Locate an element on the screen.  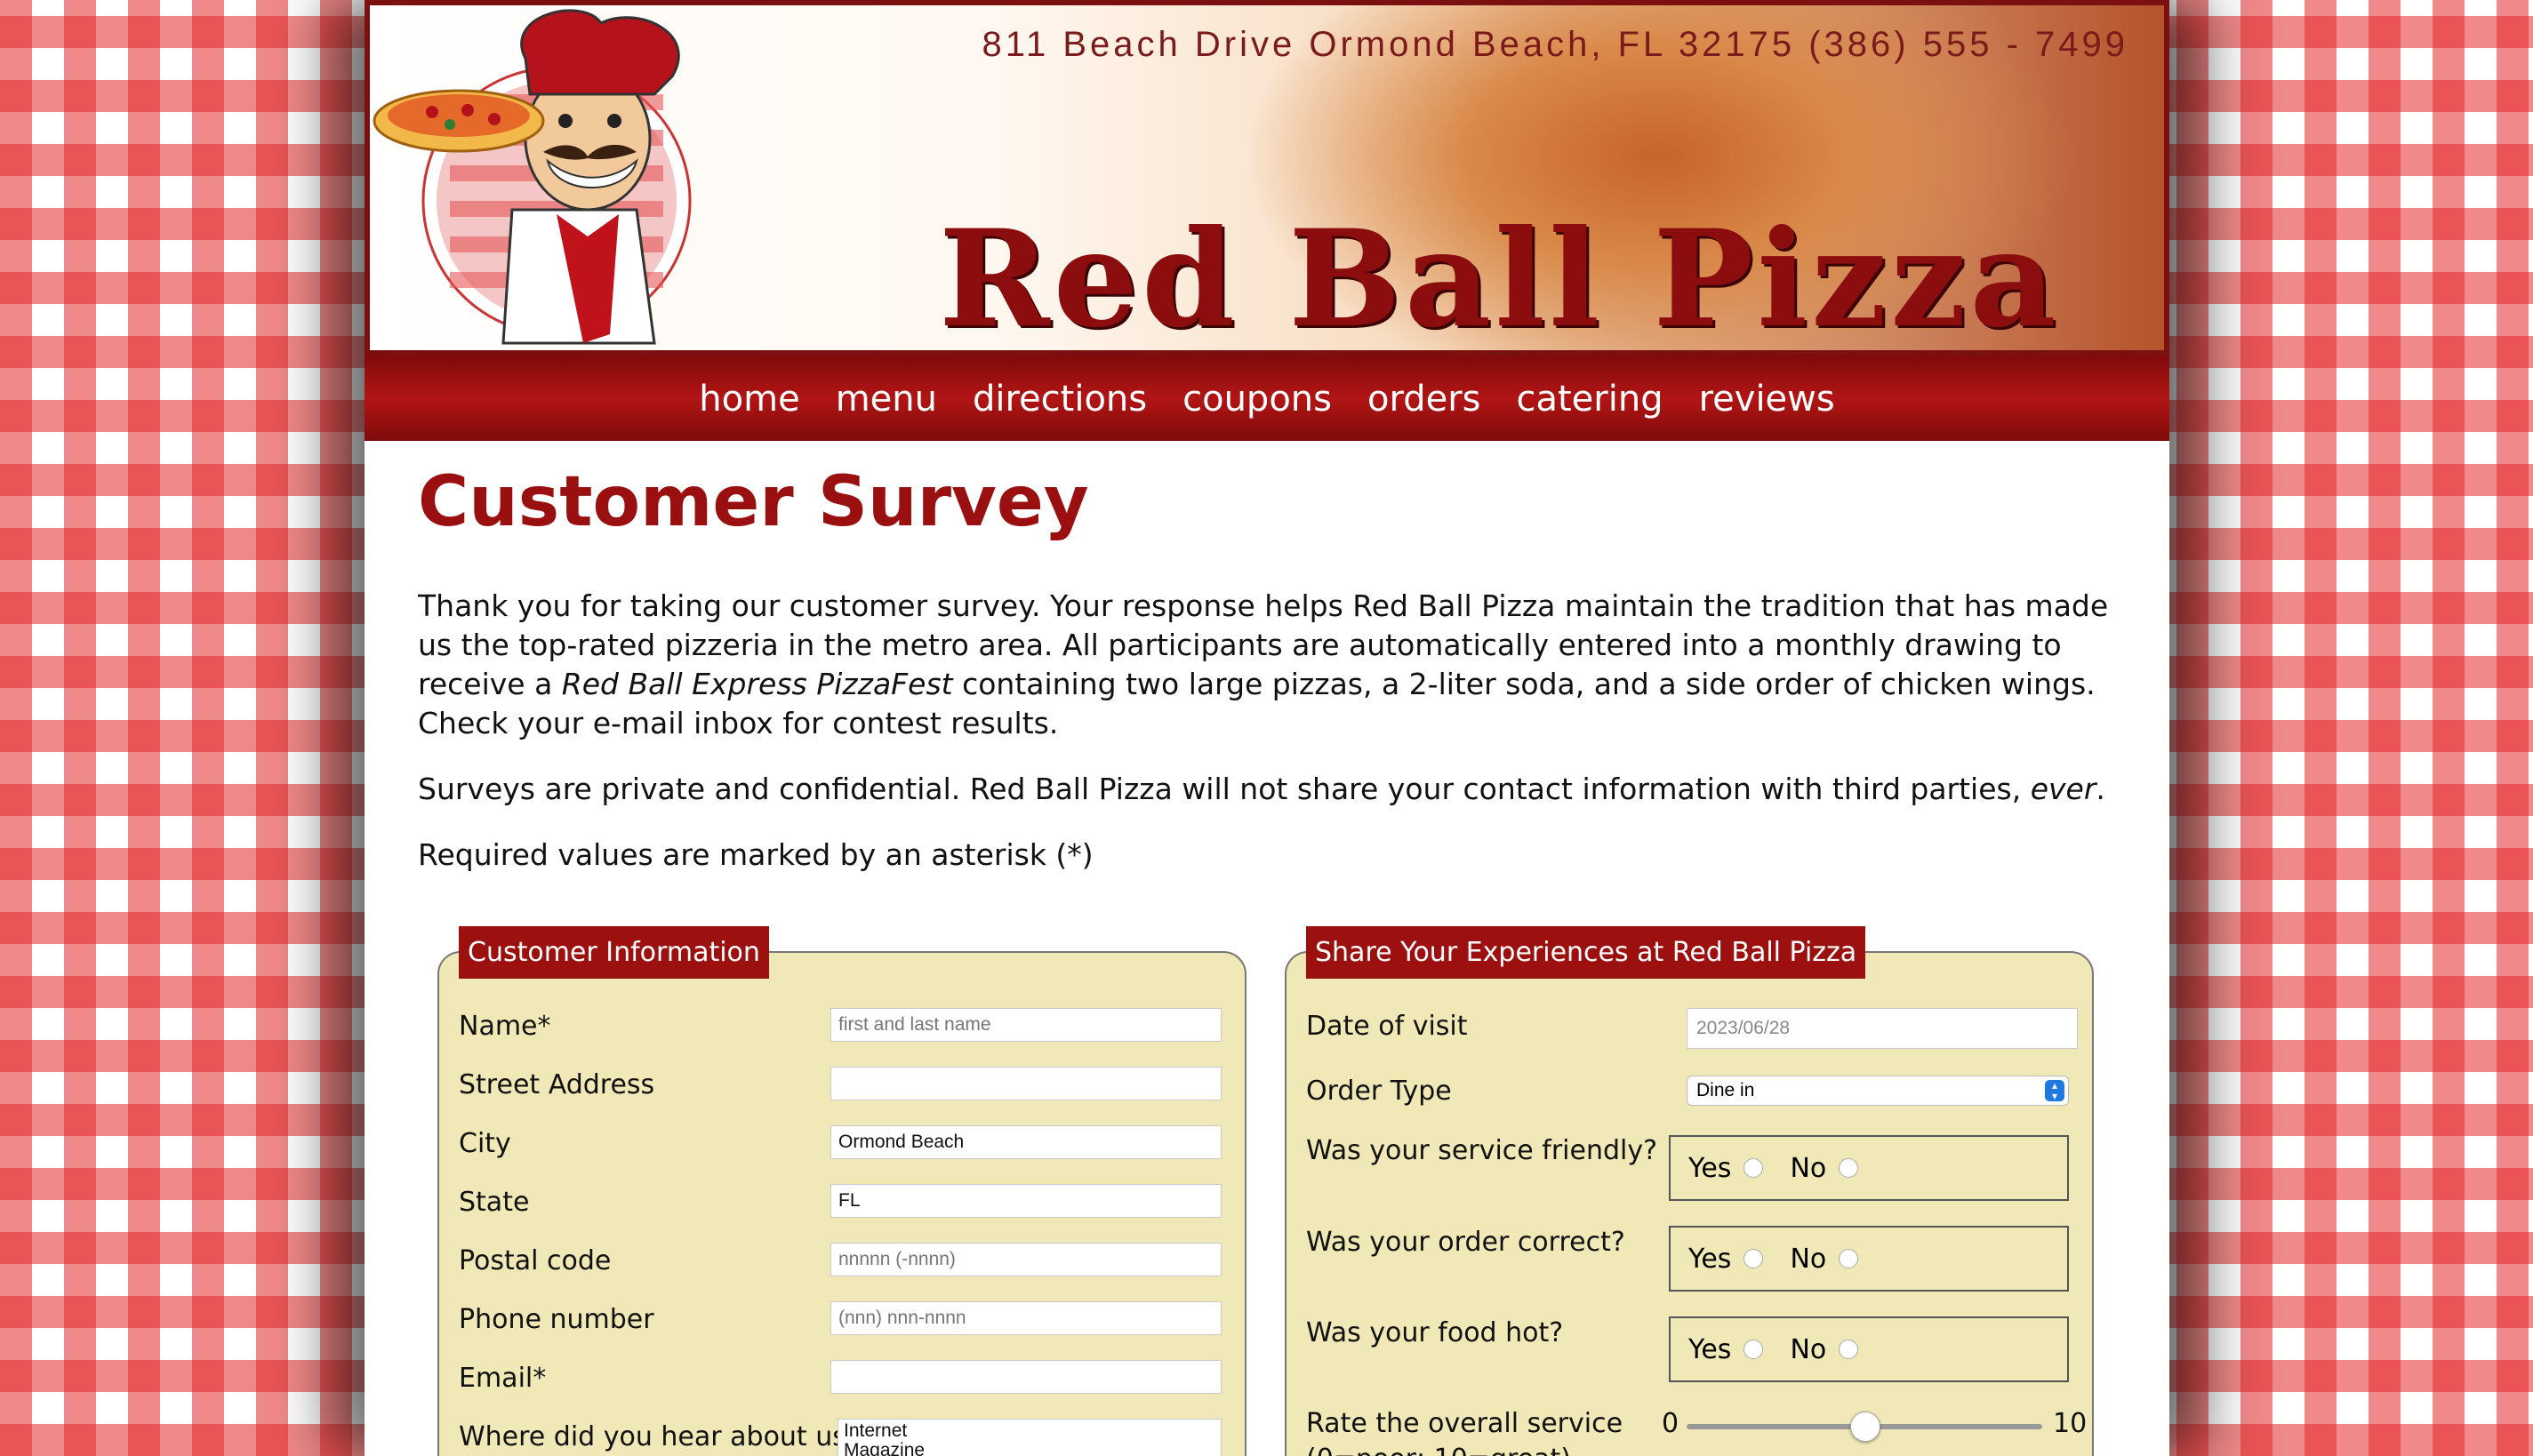
rate-max-label: 10 is located at coordinates (2070, 1423).